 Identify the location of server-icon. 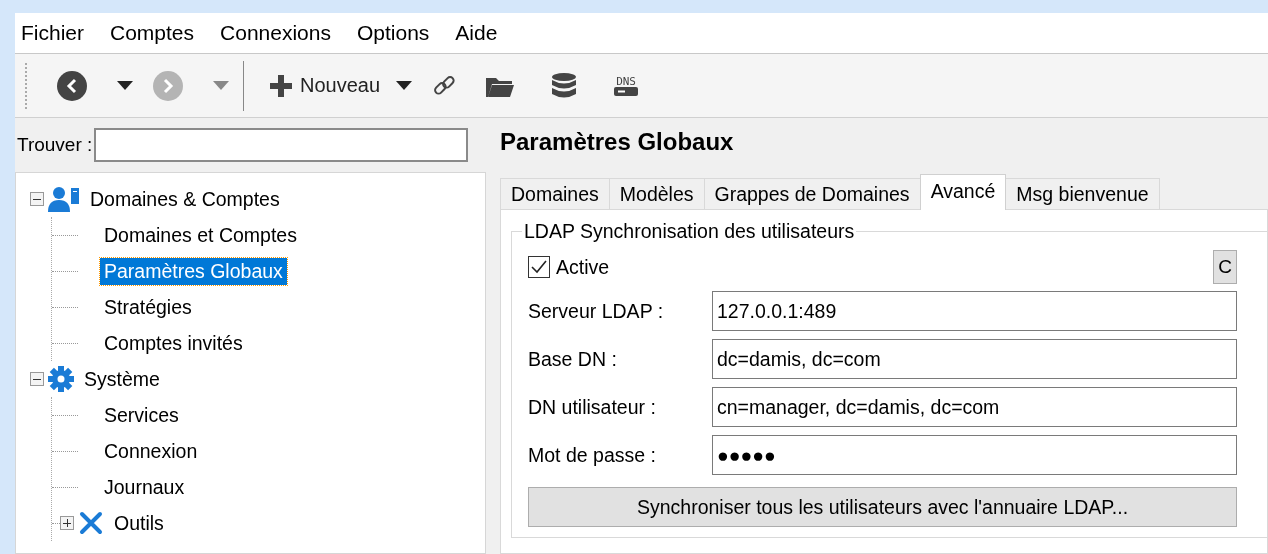
(626, 91).